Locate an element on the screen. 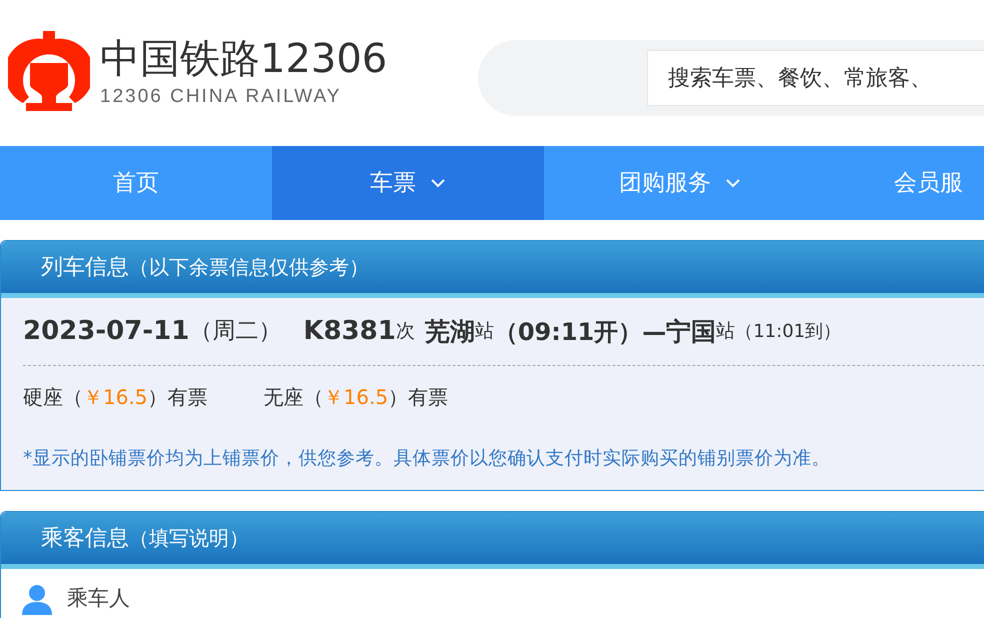  price-notice: *显示的卧铺票价均为上铺票价，供您参考。具体票价以您确认支付时实际购买的铺别票价为准。 is located at coordinates (426, 459).